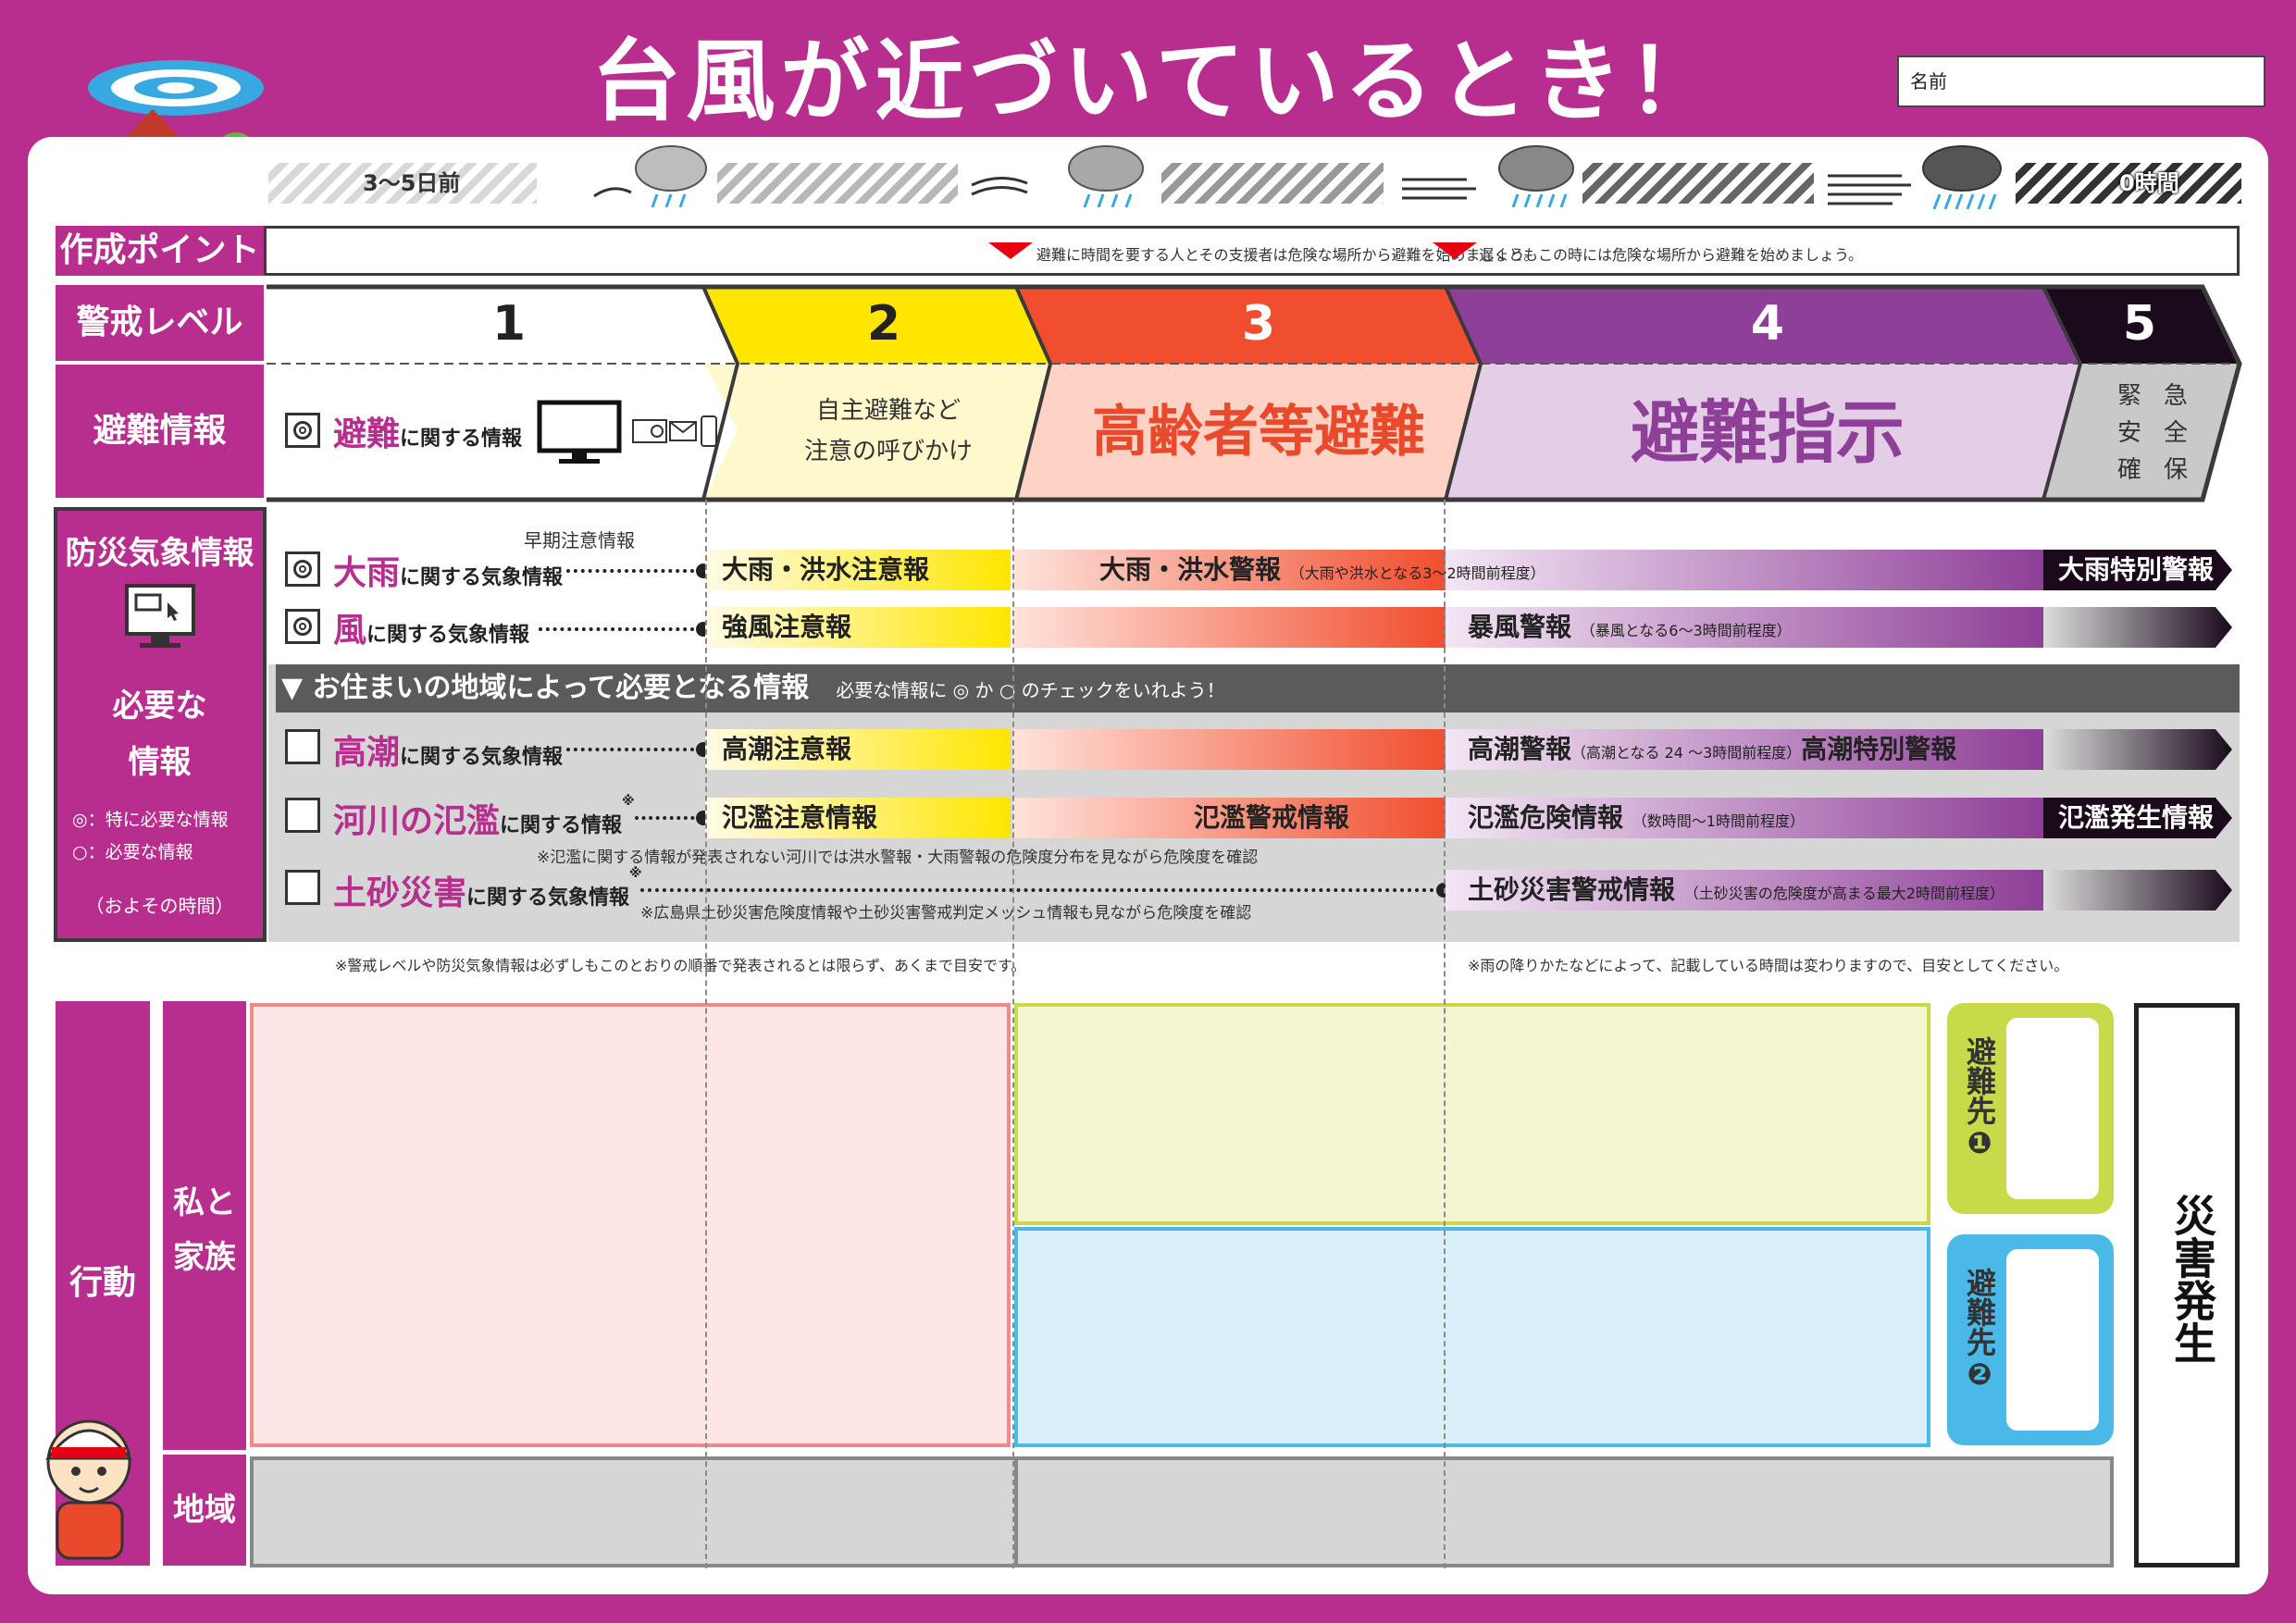 The height and width of the screenshot is (1623, 2296). Describe the element at coordinates (787, 749) in the screenshot. I see `tide-caution: 高潮注意報` at that location.